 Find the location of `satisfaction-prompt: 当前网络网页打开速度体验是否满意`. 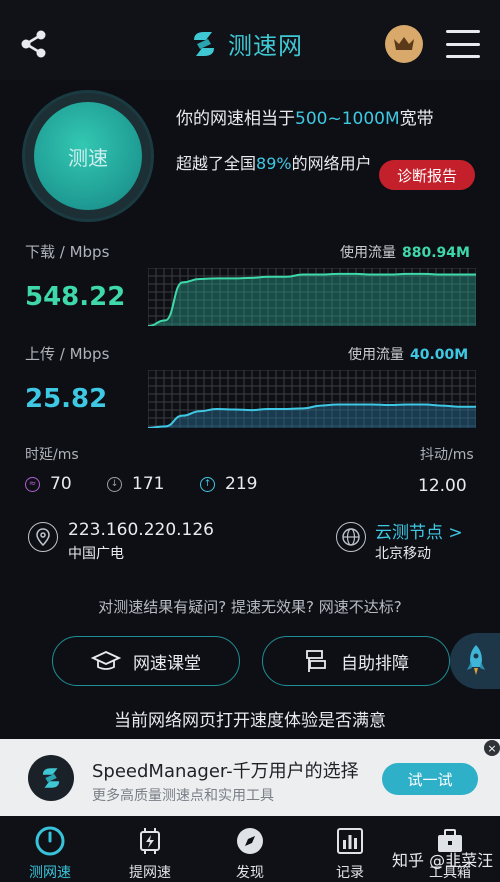

satisfaction-prompt: 当前网络网页打开速度体验是否满意 is located at coordinates (250, 721).